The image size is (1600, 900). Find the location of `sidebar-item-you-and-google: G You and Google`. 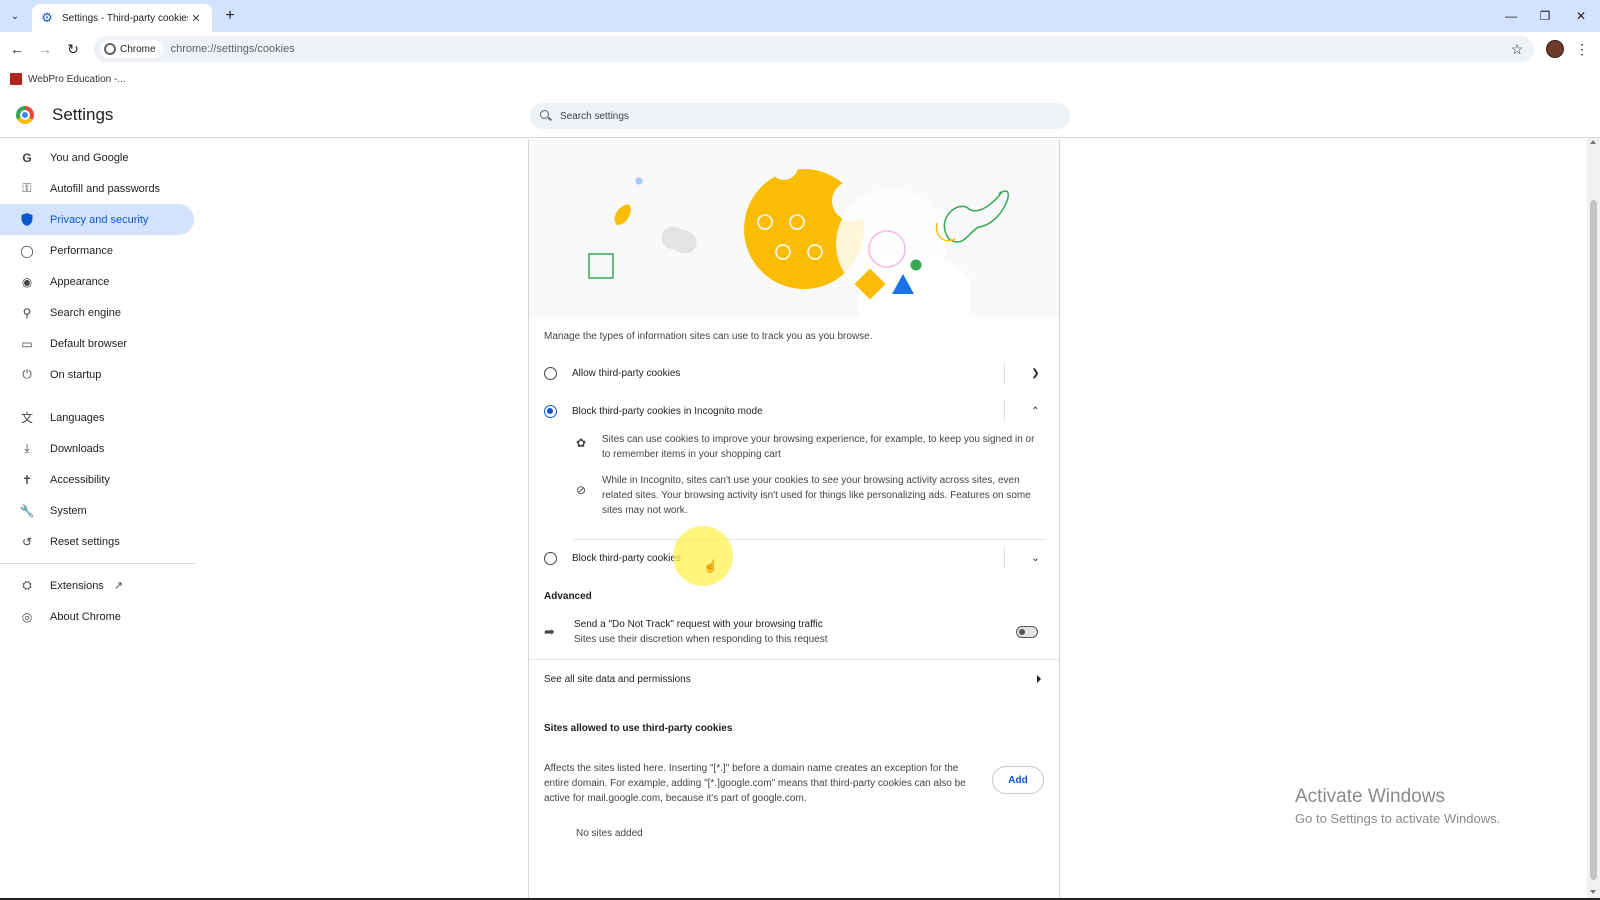

sidebar-item-you-and-google: G You and Google is located at coordinates (97, 157).